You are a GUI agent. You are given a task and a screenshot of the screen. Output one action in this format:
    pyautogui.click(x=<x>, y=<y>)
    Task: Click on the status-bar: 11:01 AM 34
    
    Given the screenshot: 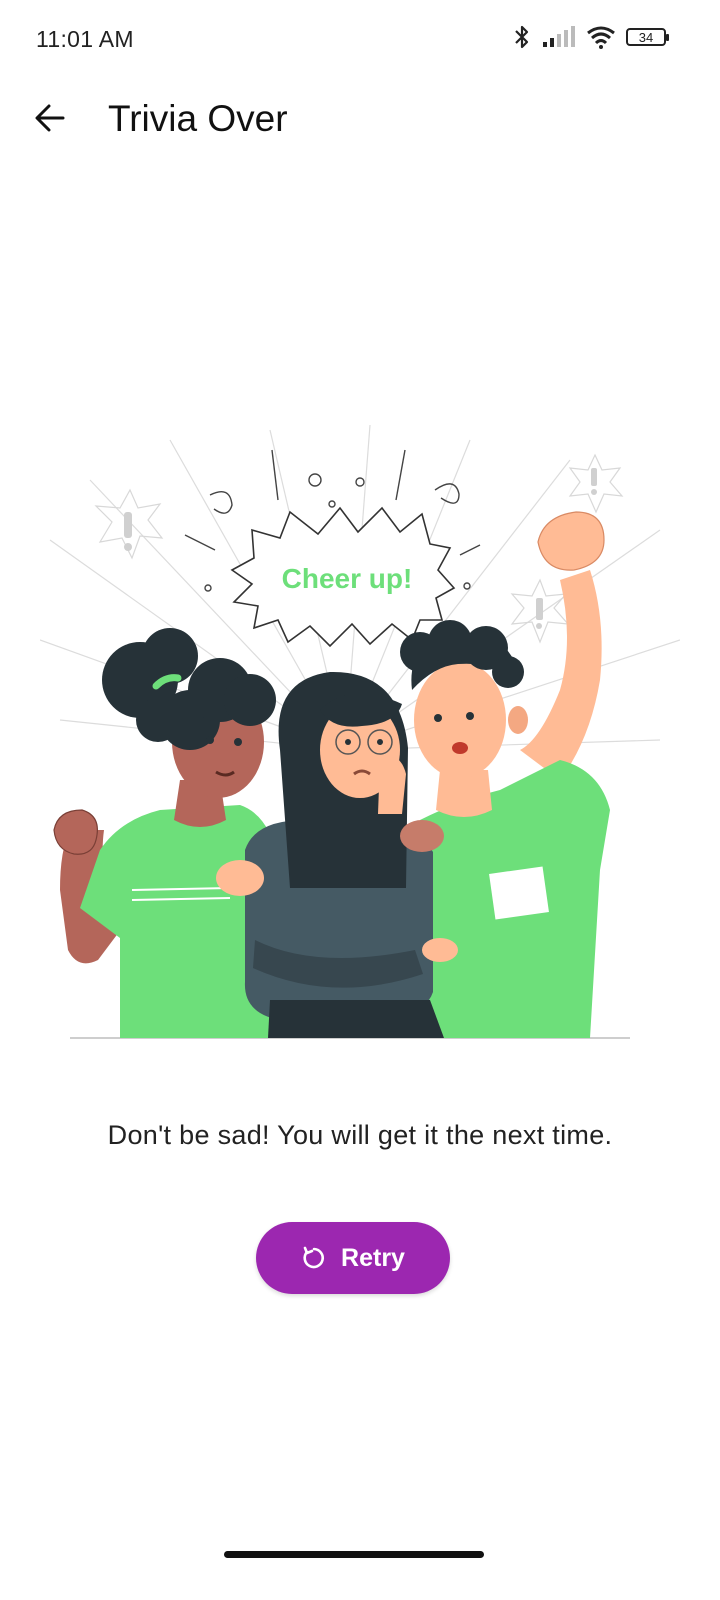 What is the action you would take?
    pyautogui.click(x=360, y=40)
    